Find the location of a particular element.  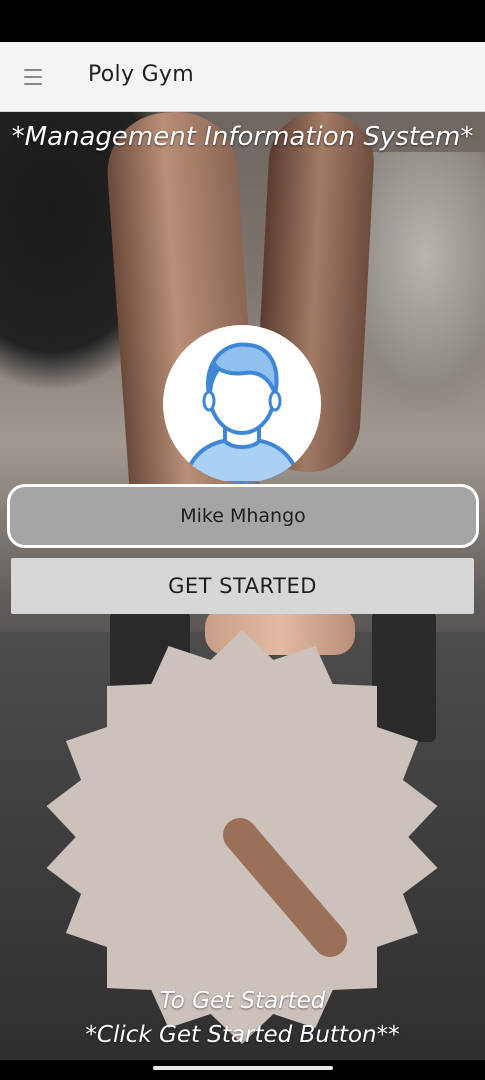

page-subtitle: *Management Information System* is located at coordinates (242, 137).